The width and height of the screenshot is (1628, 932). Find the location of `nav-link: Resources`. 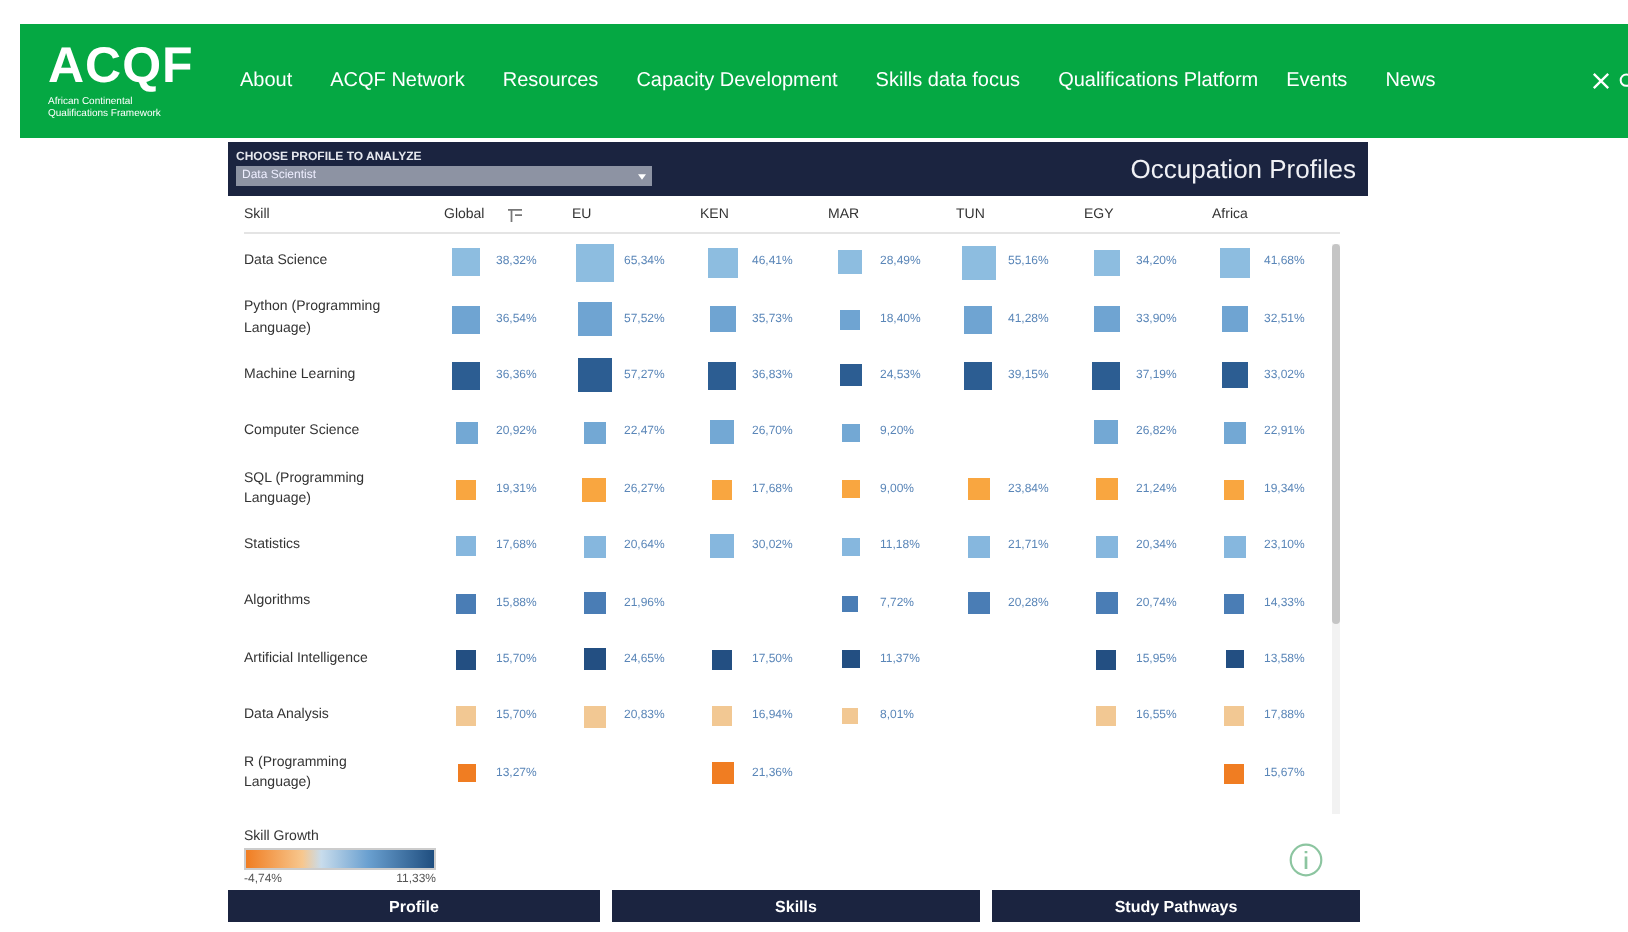

nav-link: Resources is located at coordinates (550, 81).